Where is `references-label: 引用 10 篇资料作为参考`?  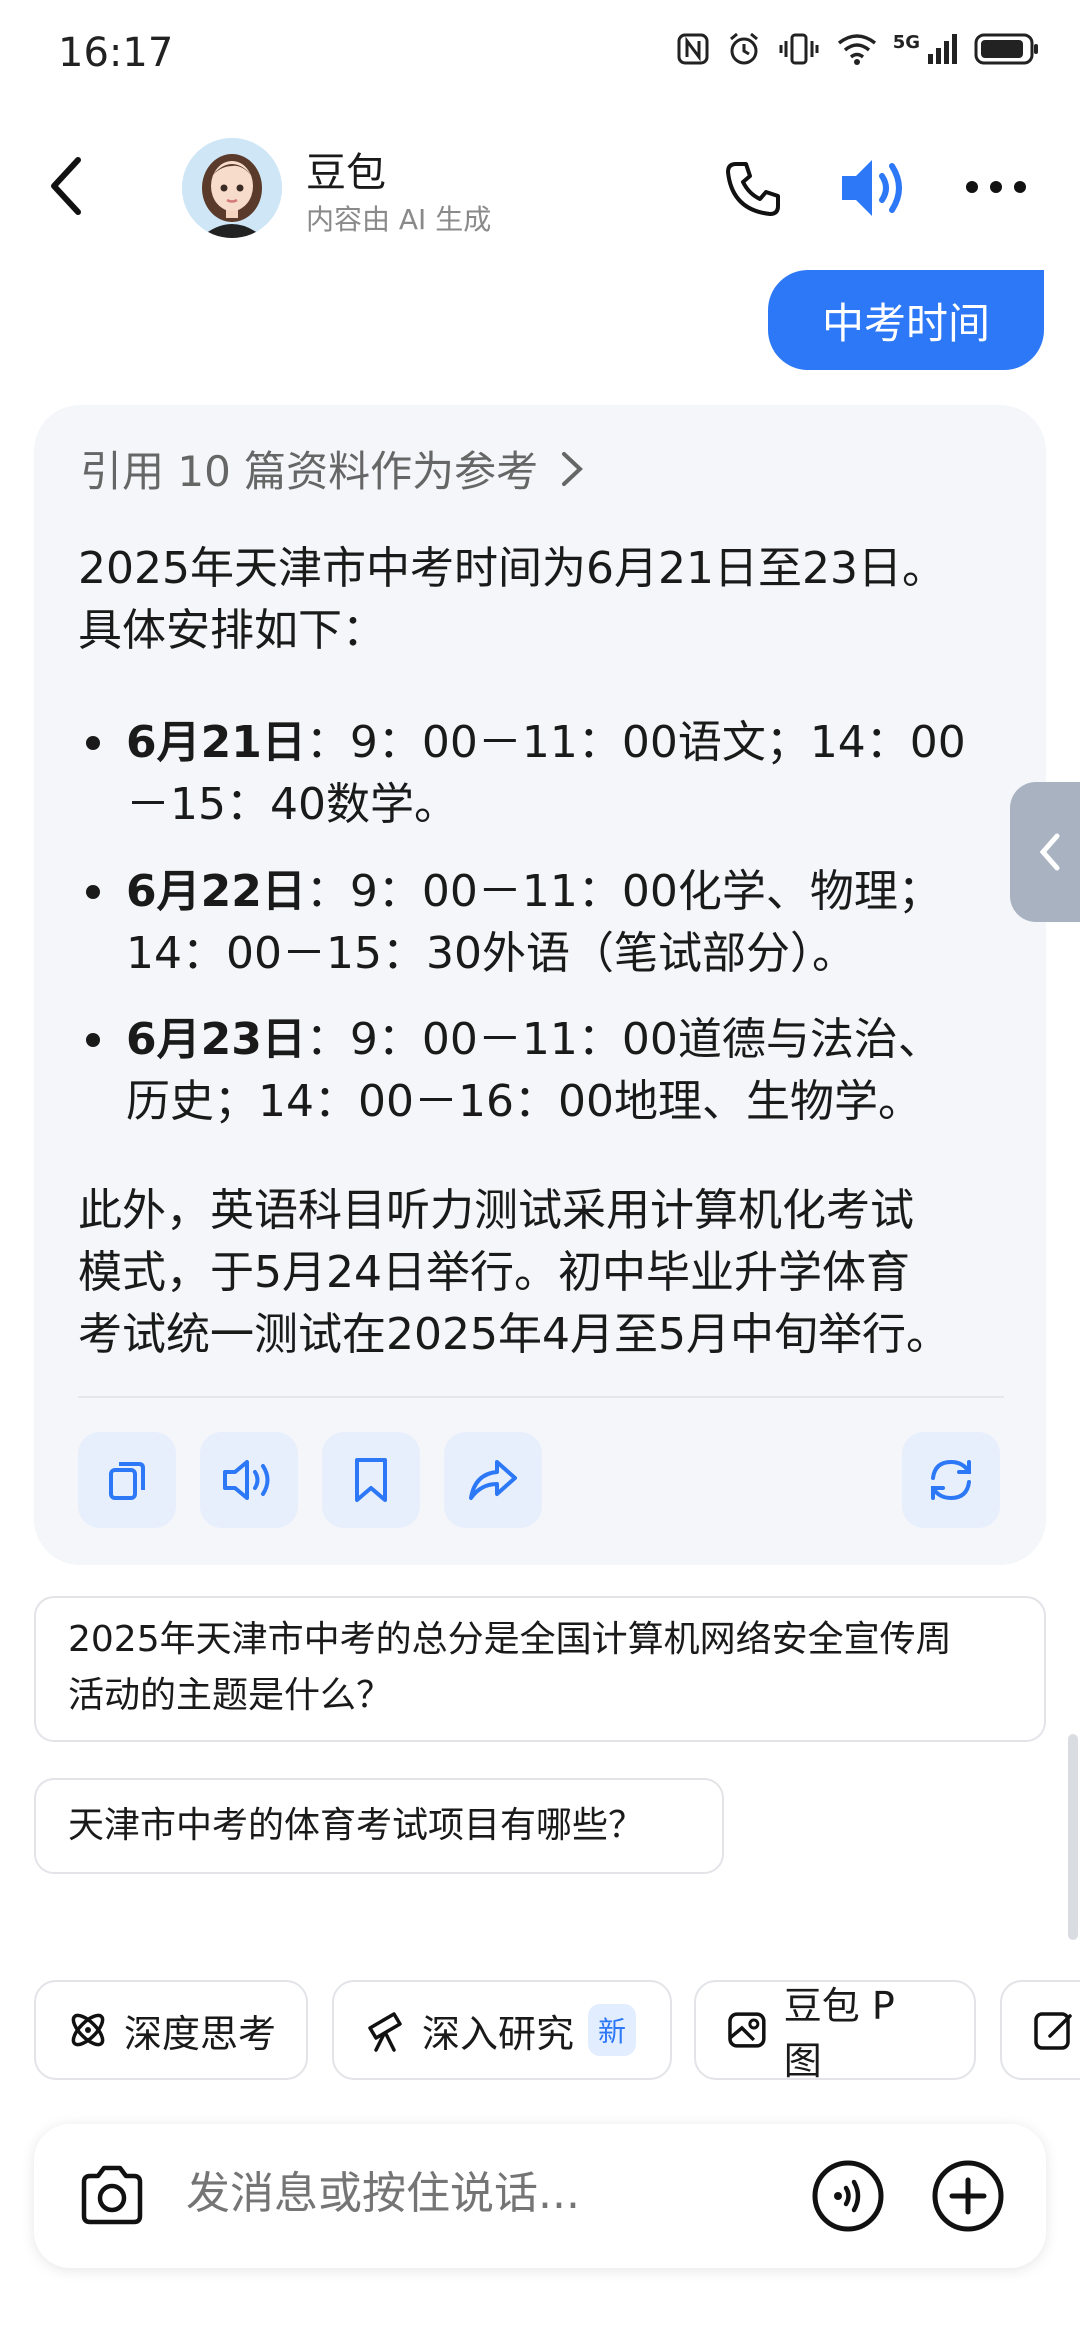 references-label: 引用 10 篇资料作为参考 is located at coordinates (309, 471).